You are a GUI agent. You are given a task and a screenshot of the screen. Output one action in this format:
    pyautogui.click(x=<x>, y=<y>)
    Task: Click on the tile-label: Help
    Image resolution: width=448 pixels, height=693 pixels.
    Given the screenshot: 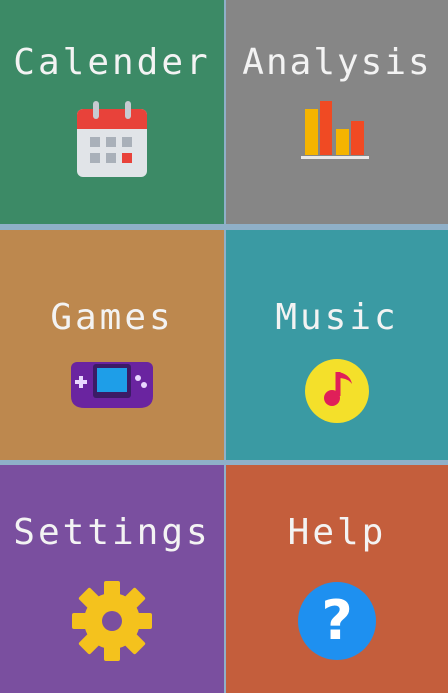 What is the action you would take?
    pyautogui.click(x=337, y=532)
    